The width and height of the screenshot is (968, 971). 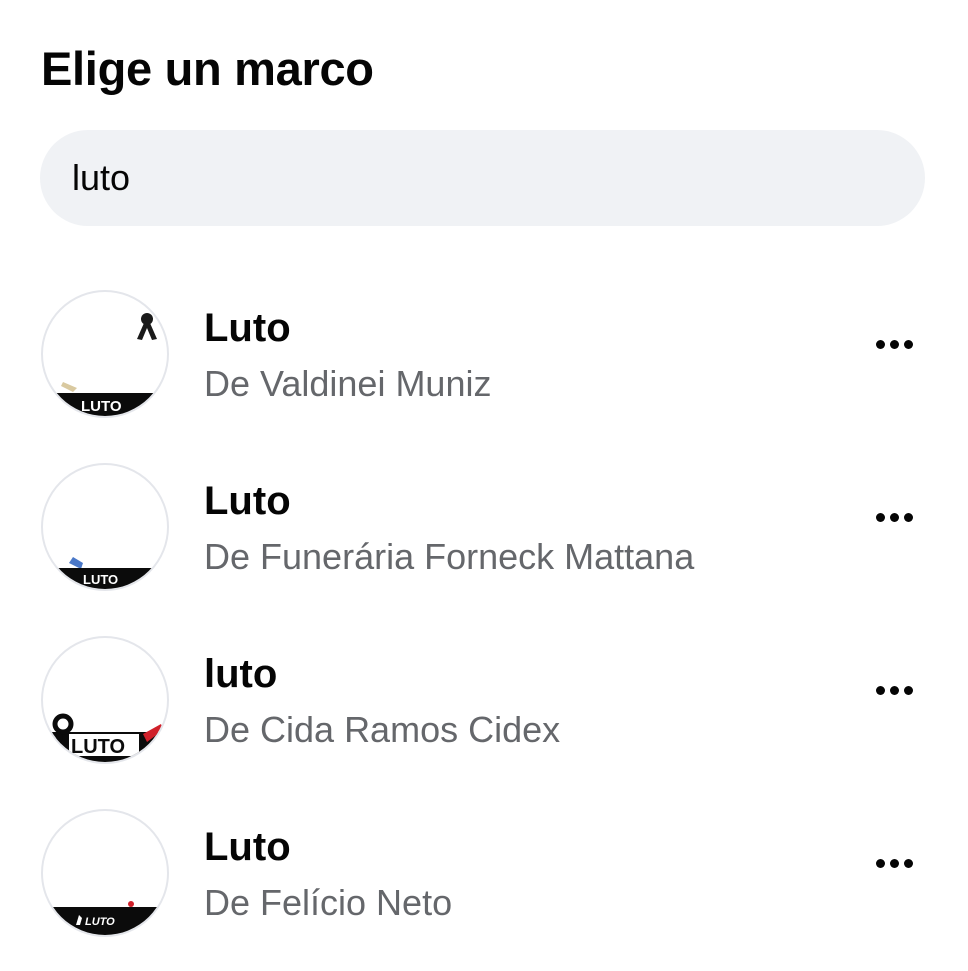 I want to click on page-title: Elige un marco, so click(x=207, y=68).